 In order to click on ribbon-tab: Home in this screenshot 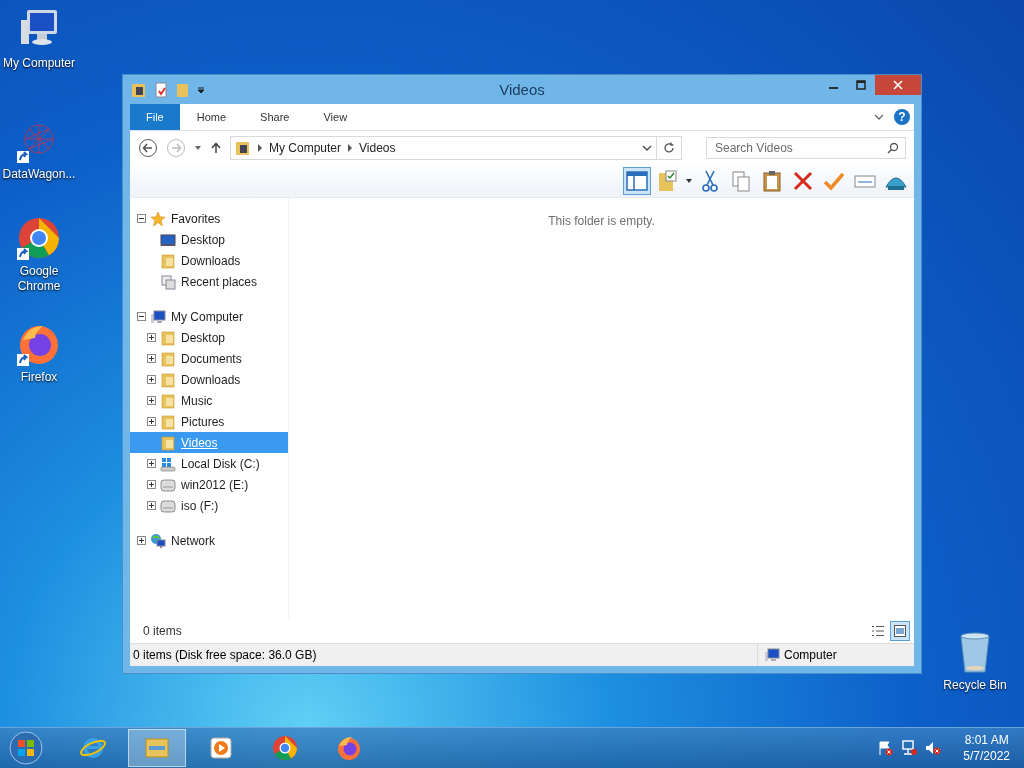, I will do `click(211, 117)`.